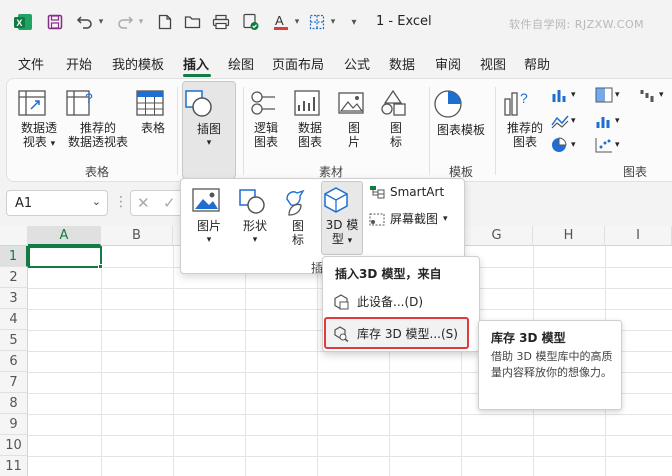  What do you see at coordinates (169, 203) in the screenshot?
I see `enter-icon: ✓` at bounding box center [169, 203].